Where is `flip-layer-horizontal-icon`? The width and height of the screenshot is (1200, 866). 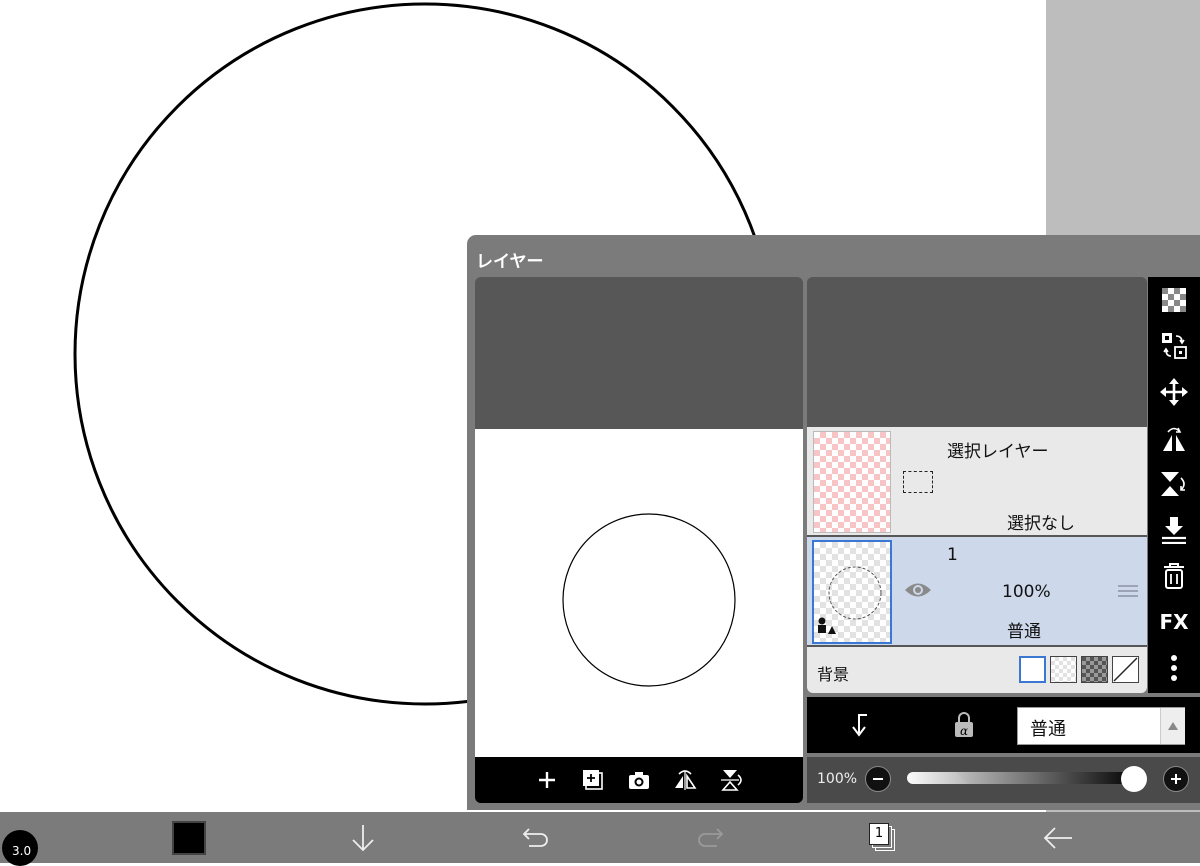
flip-layer-horizontal-icon is located at coordinates (1174, 439).